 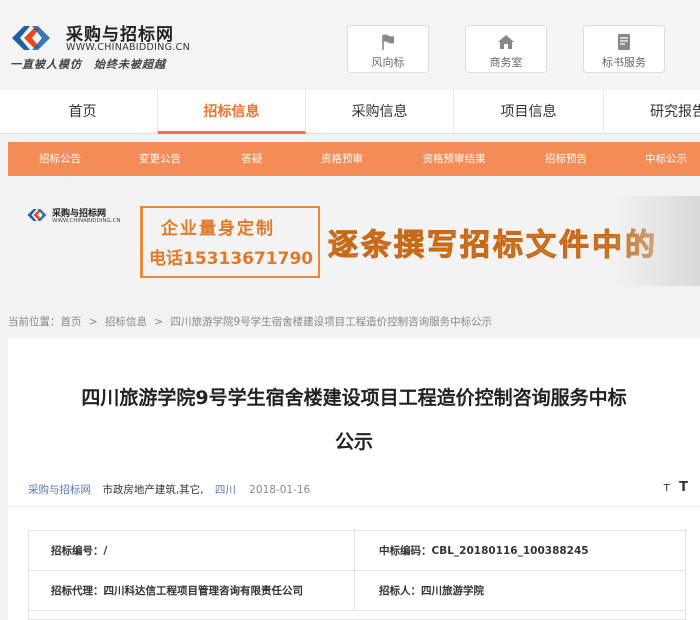 What do you see at coordinates (126, 322) in the screenshot?
I see `breadcrumb-bidding: 招标信息` at bounding box center [126, 322].